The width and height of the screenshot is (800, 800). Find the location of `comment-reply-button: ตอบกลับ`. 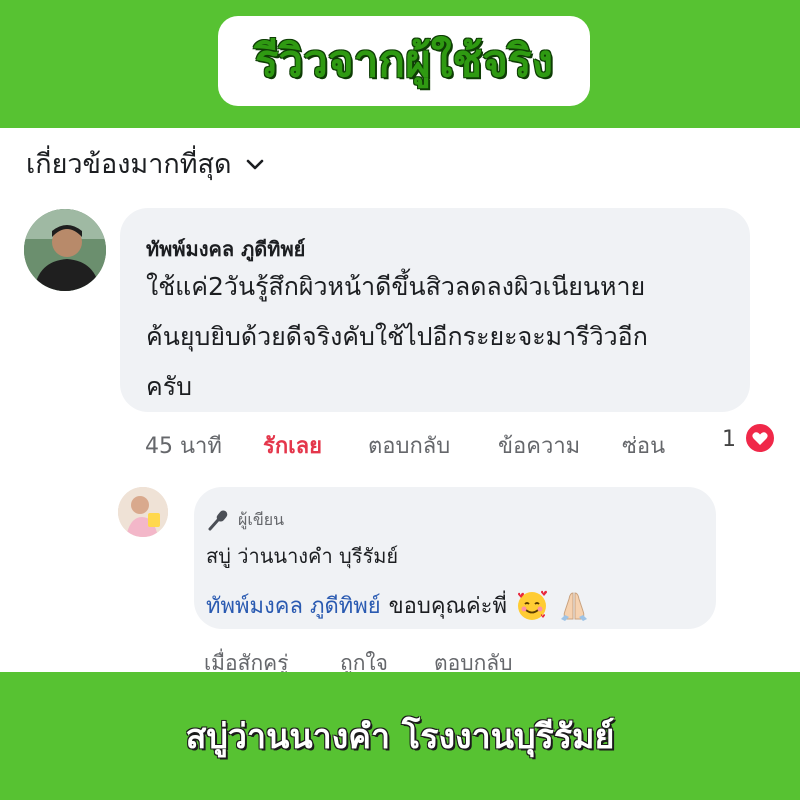

comment-reply-button: ตอบกลับ is located at coordinates (409, 445).